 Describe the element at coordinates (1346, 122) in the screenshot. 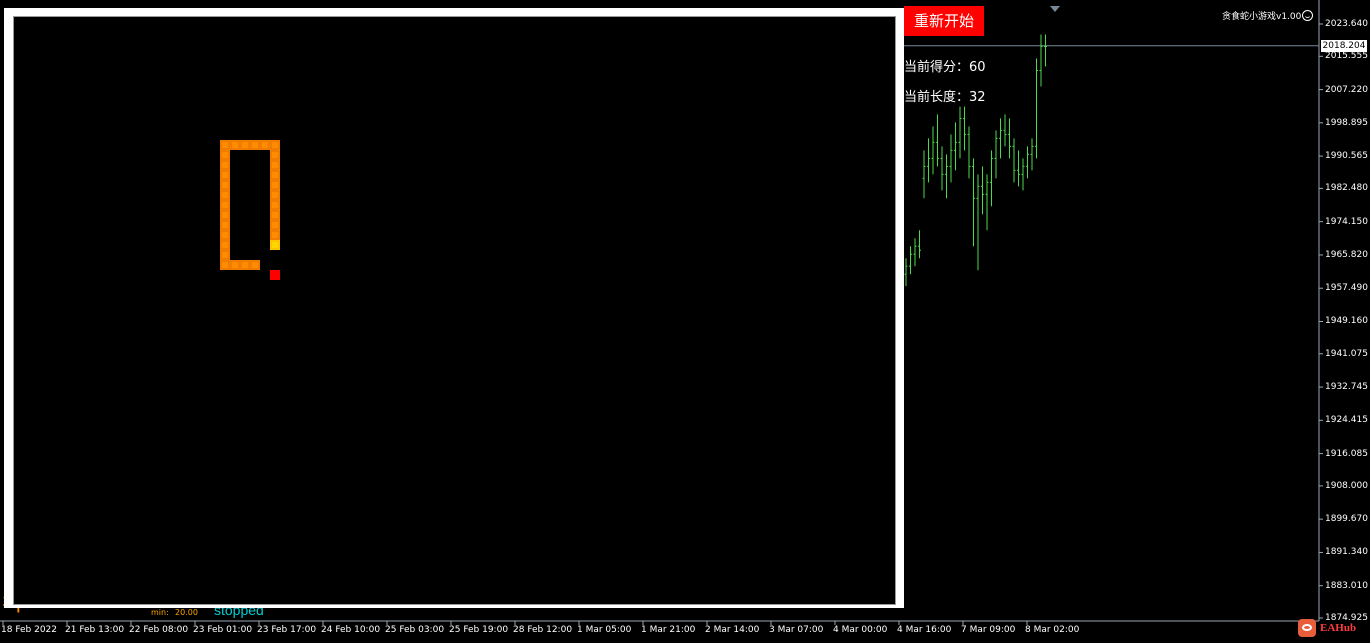

I see `price-label: 1998.895` at that location.